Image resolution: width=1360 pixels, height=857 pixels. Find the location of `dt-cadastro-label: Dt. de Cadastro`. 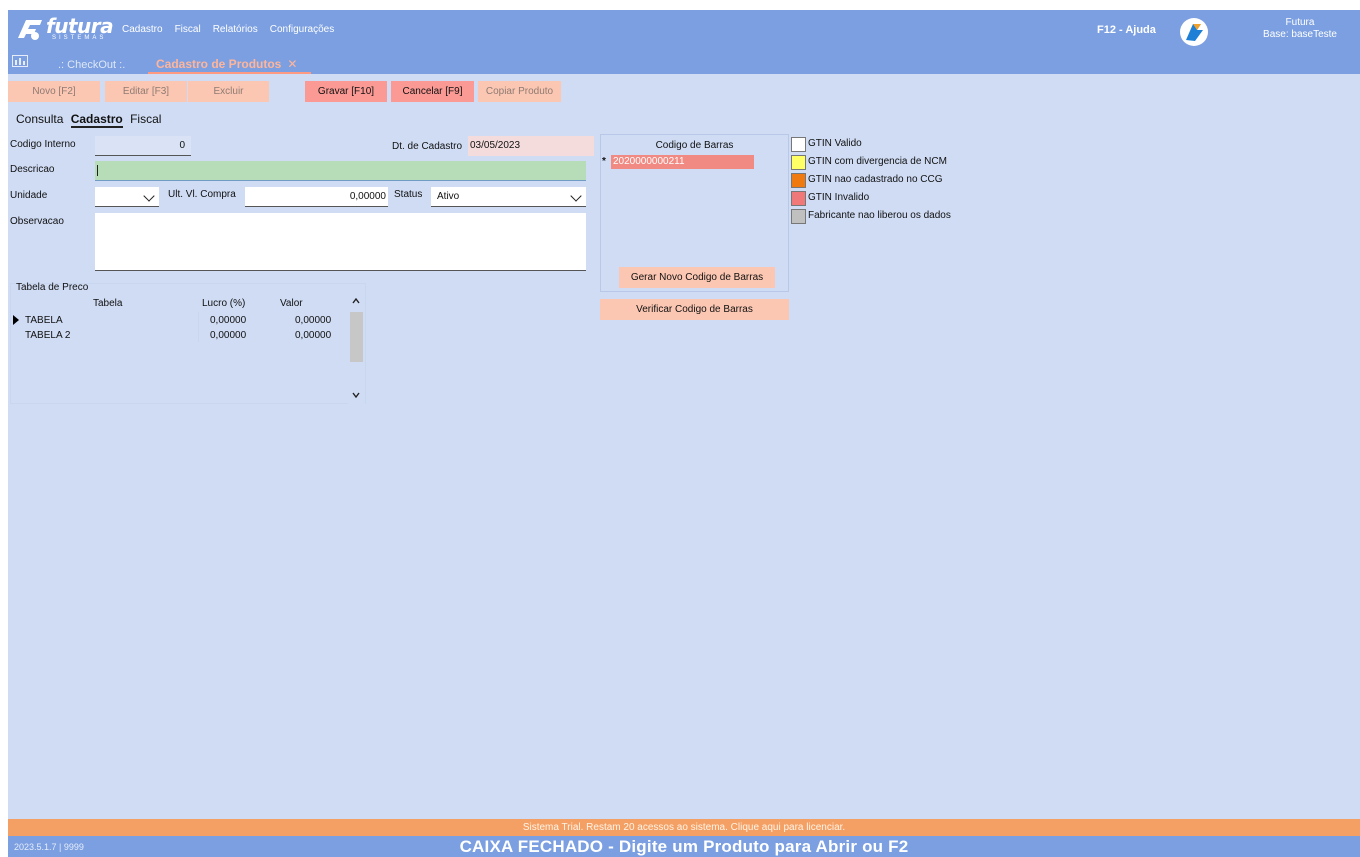

dt-cadastro-label: Dt. de Cadastro is located at coordinates (427, 146).